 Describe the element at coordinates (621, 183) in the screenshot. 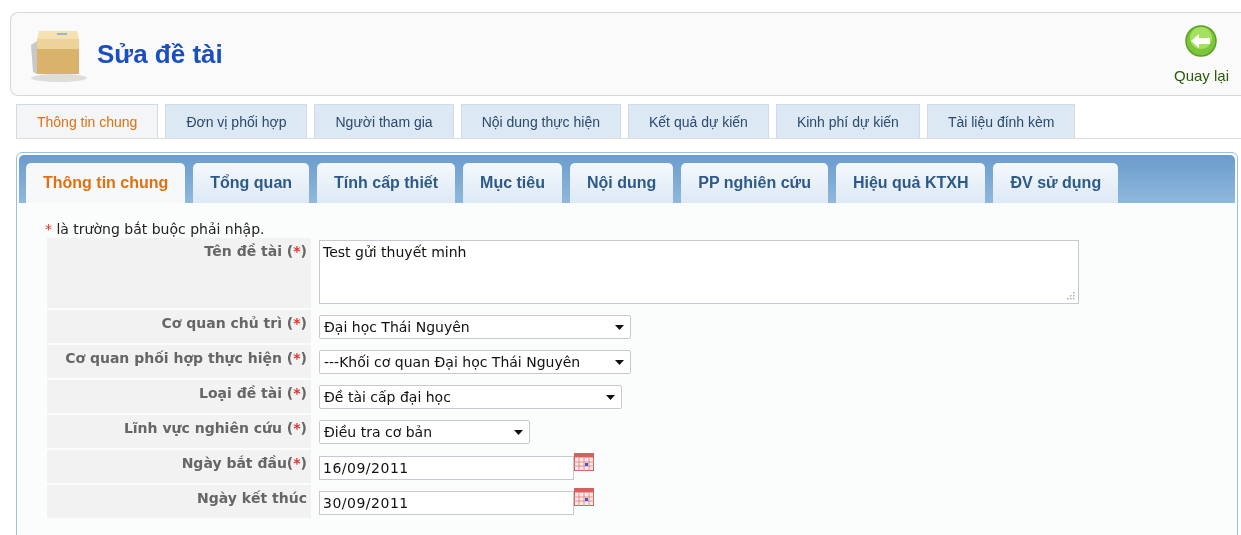

I see `tab: Nội dung` at that location.